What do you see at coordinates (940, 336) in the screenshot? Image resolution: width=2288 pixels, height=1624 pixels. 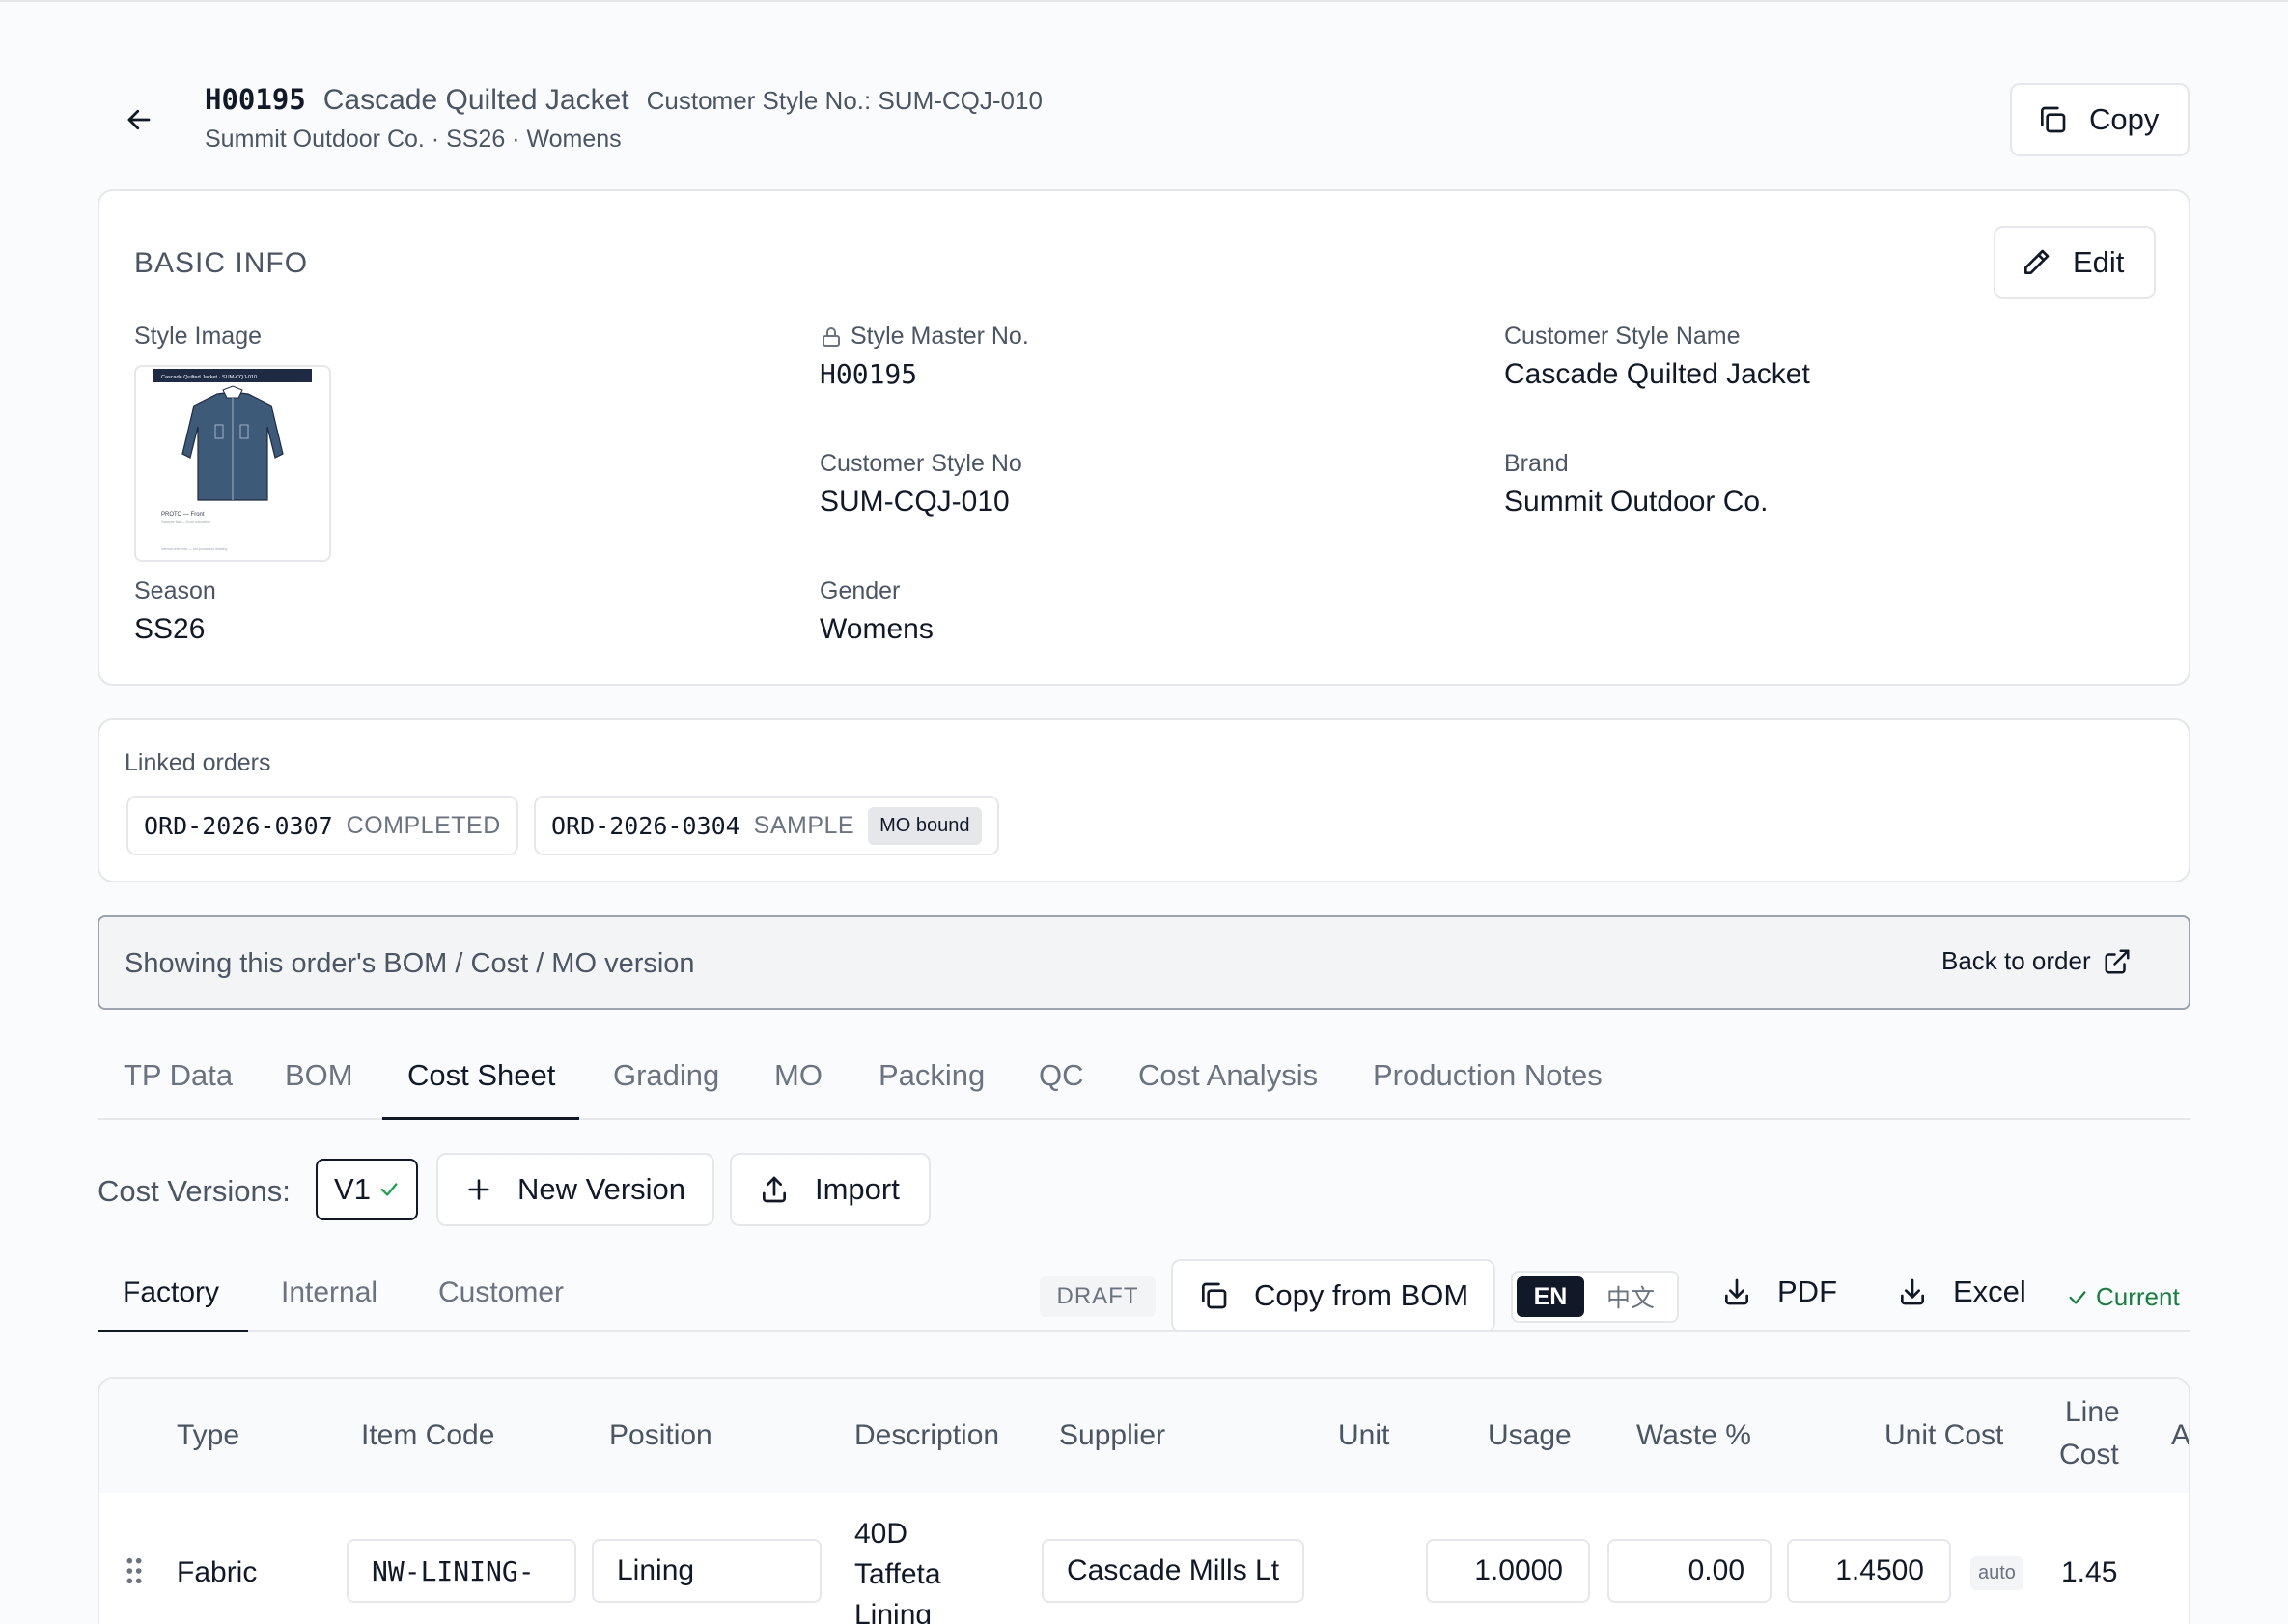 I see `style-master-label-text: Style Master No.` at bounding box center [940, 336].